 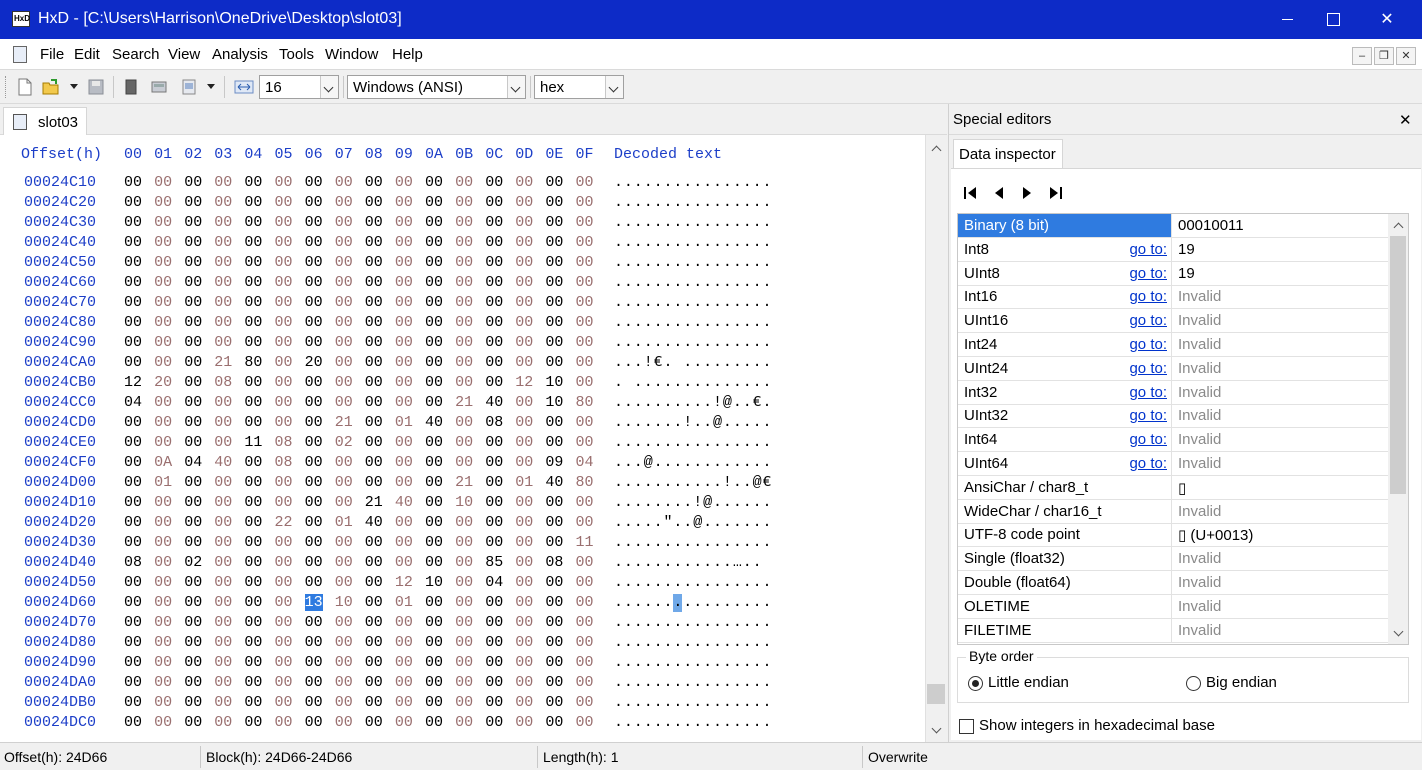 I want to click on inspector-row: Single (float32) Invalid, so click(x=1173, y=559).